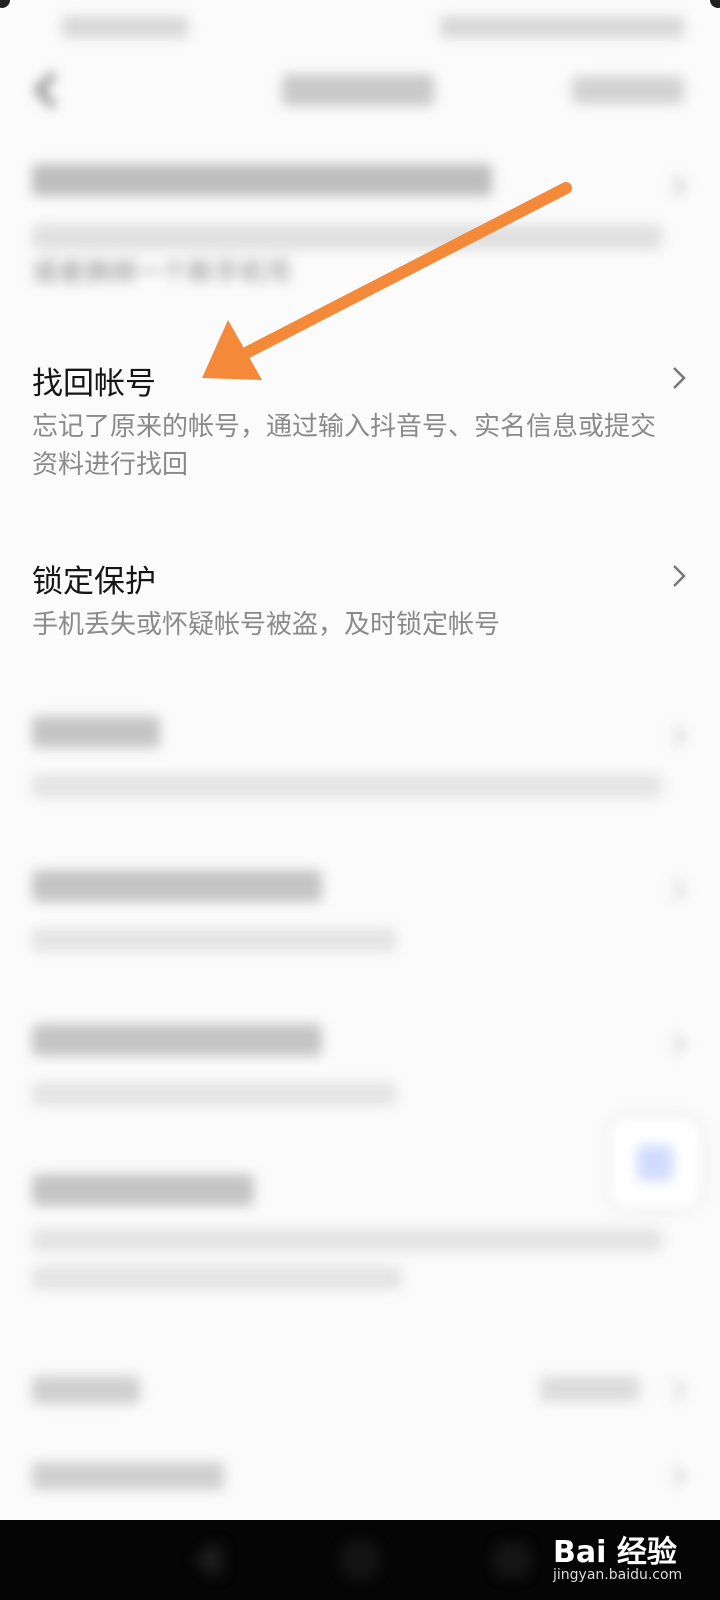 Image resolution: width=720 pixels, height=1600 pixels. I want to click on list-item: 或者换绑一个新手机号, so click(360, 225).